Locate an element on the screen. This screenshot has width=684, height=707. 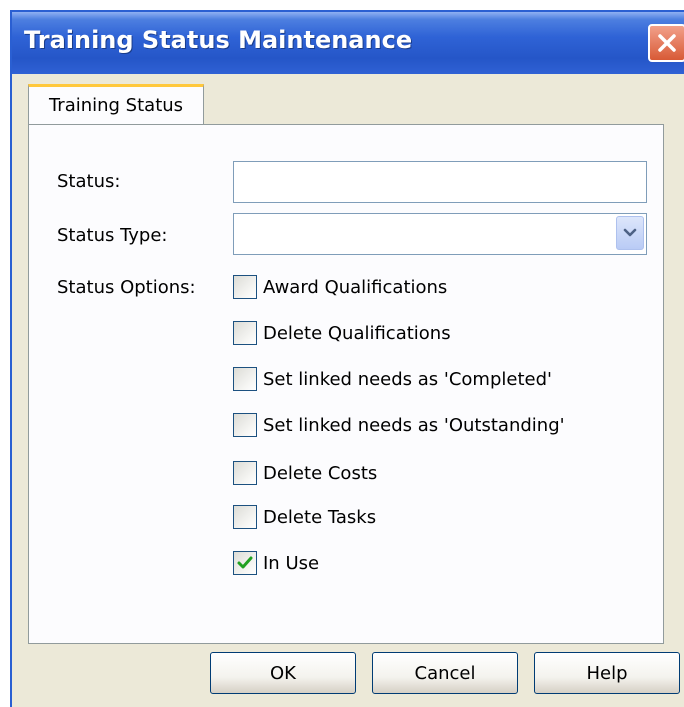
close-icon is located at coordinates (667, 43).